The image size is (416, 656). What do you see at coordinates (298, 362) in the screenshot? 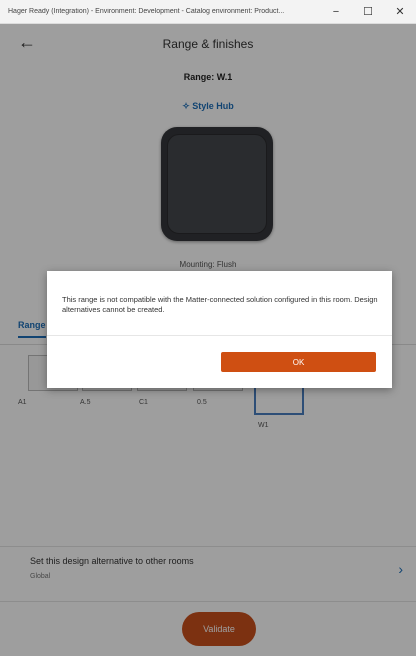
I see `ok-button: OK` at bounding box center [298, 362].